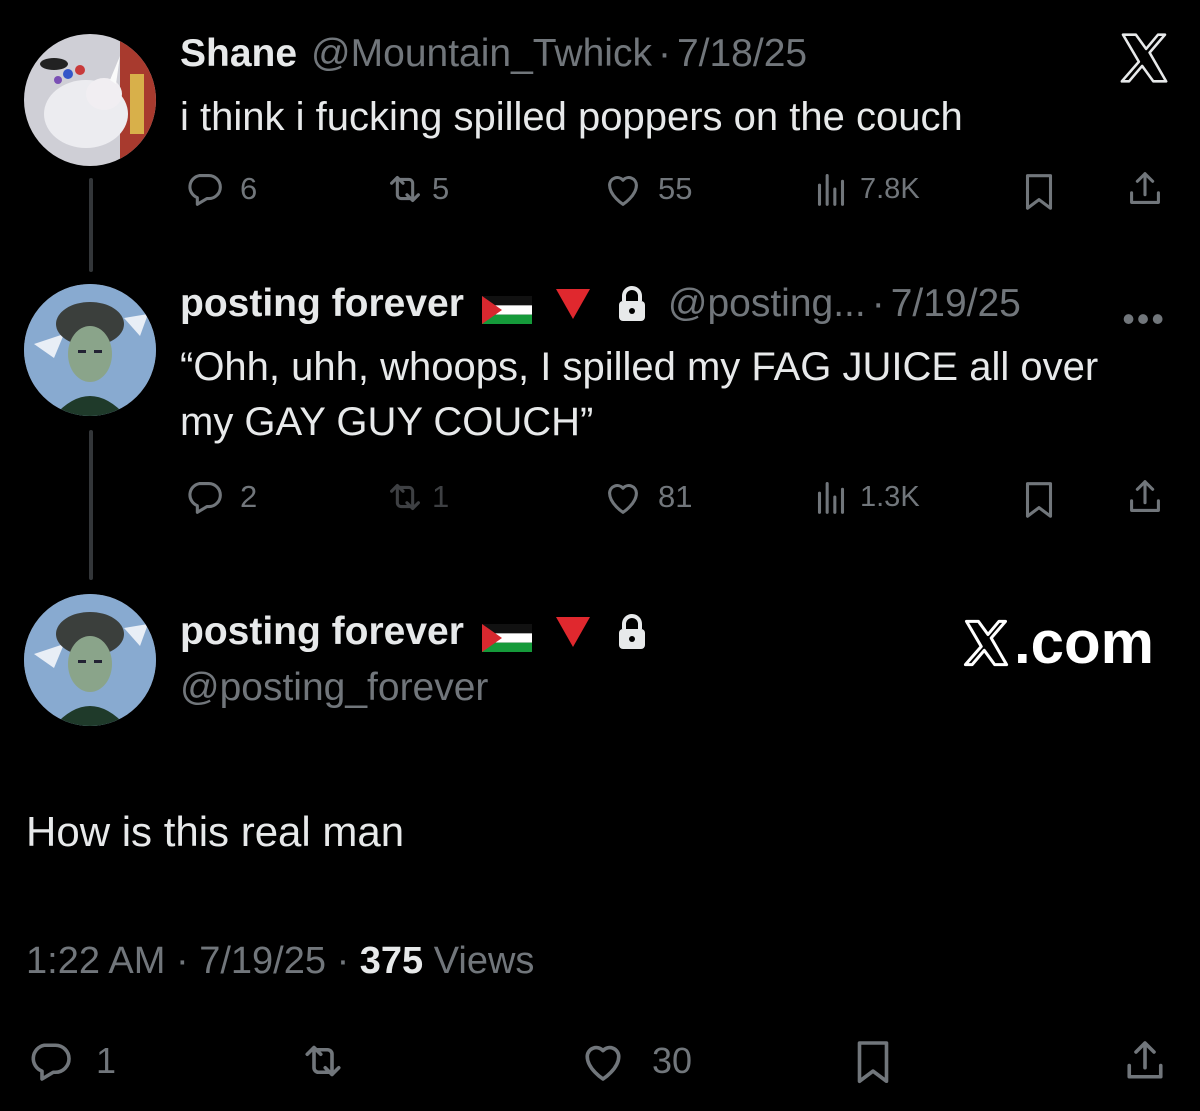  I want to click on post1-views-button: 7.8K, so click(864, 189).